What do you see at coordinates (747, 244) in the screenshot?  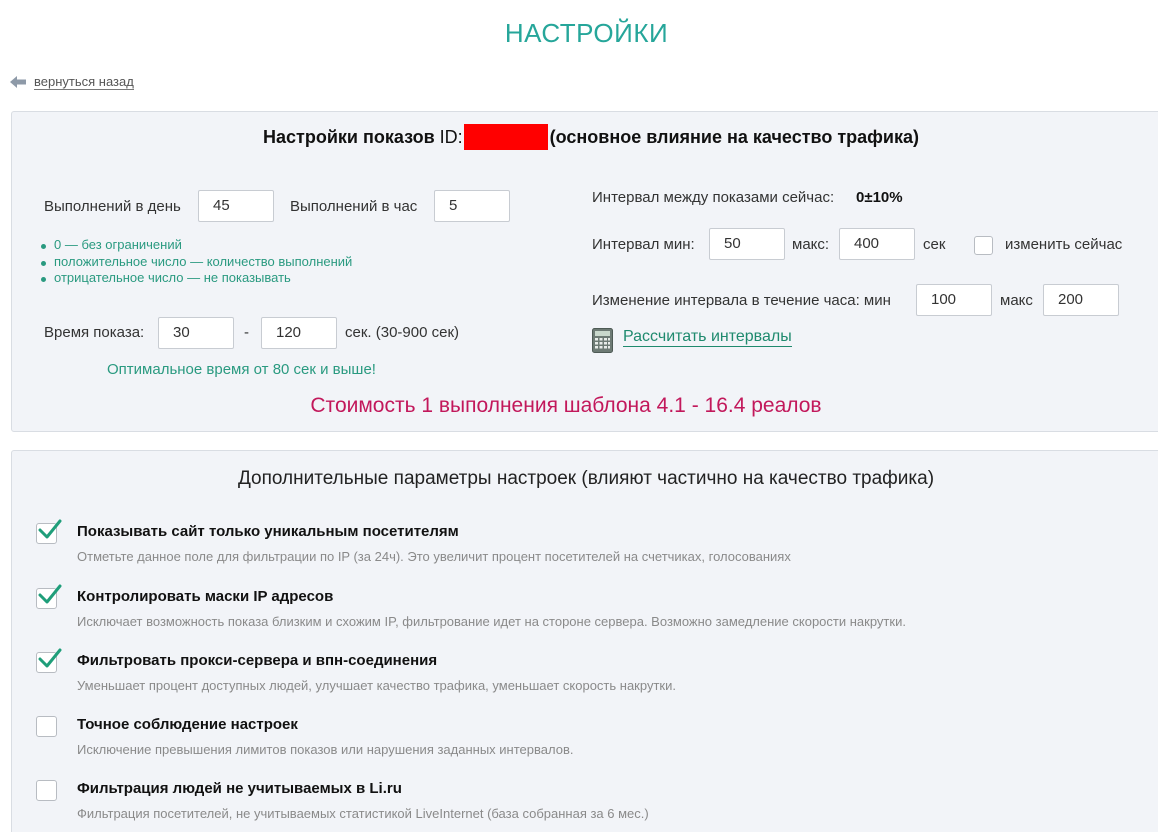 I see `interval-min-input: 50` at bounding box center [747, 244].